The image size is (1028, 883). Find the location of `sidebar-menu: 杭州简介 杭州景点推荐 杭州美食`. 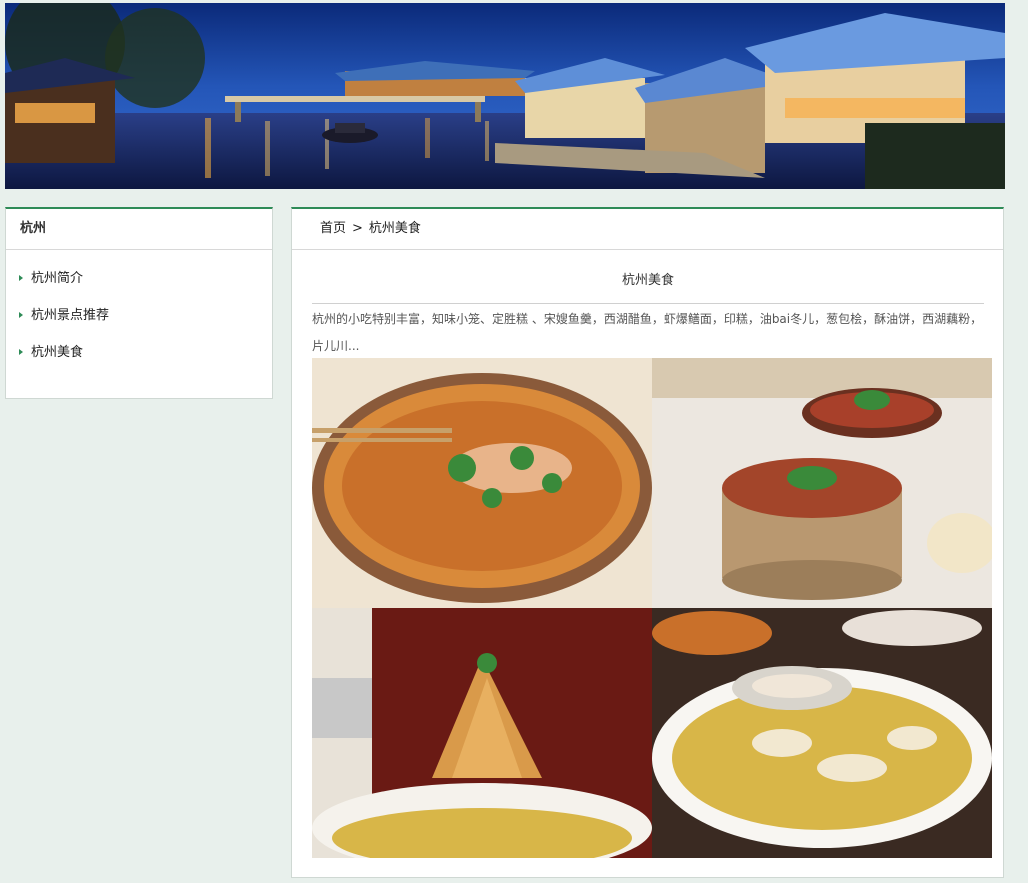

sidebar-menu: 杭州简介 杭州景点推荐 杭州美食 is located at coordinates (139, 310).